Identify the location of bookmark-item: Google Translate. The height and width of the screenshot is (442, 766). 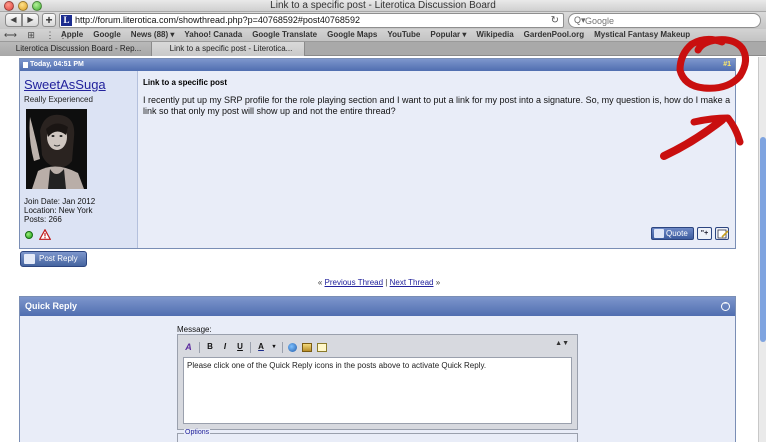
(284, 35).